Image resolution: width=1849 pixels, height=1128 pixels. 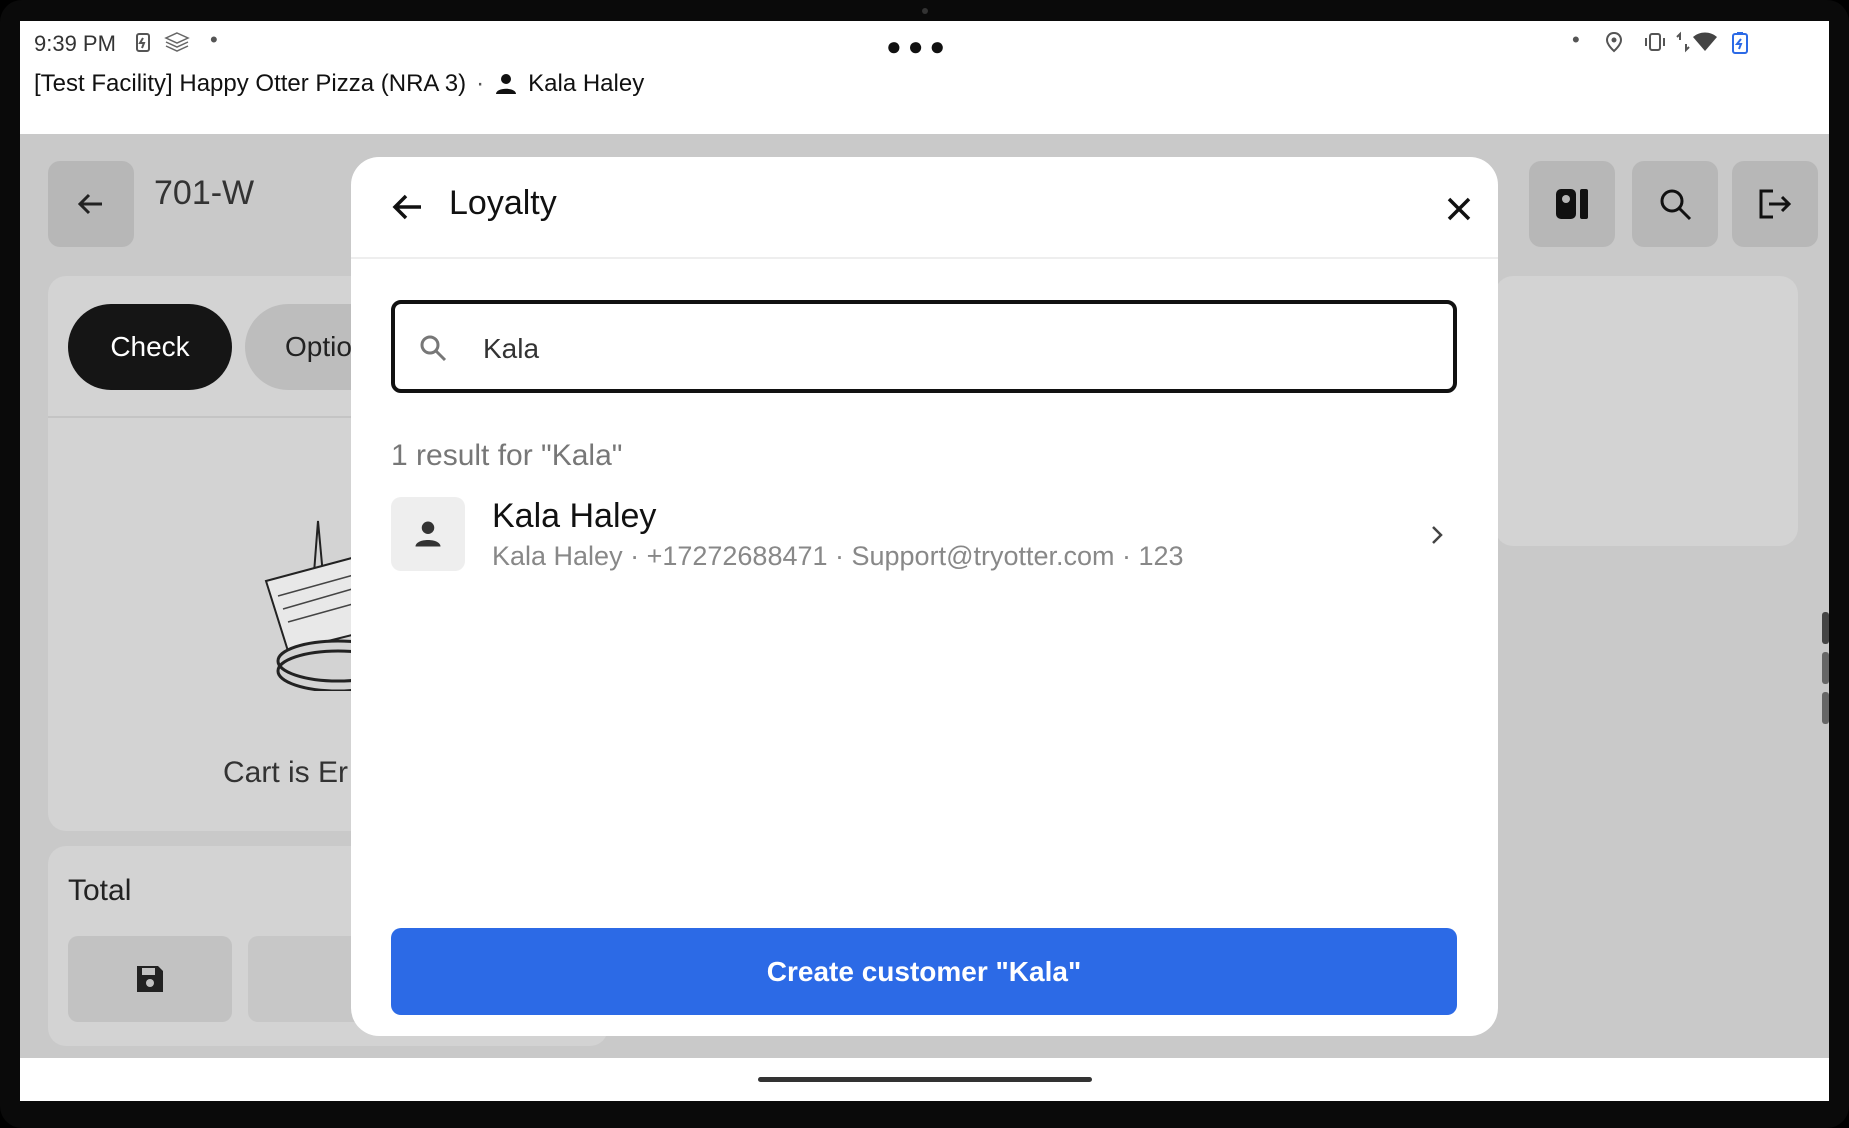 I want to click on exit-button, so click(x=1775, y=204).